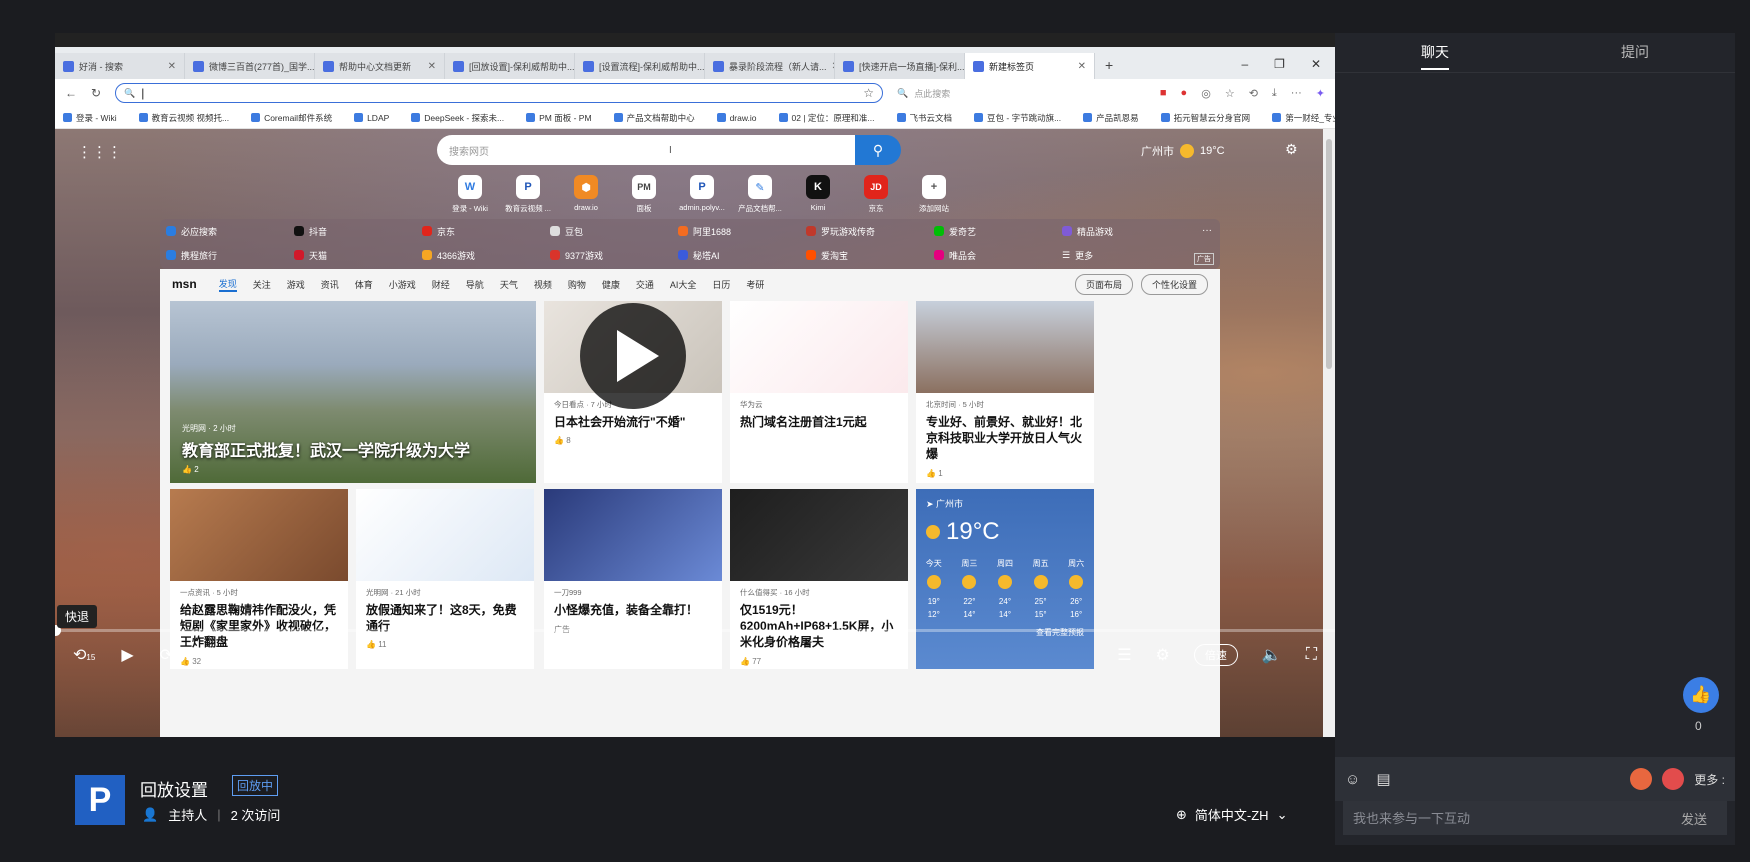 Image resolution: width=1750 pixels, height=862 pixels. What do you see at coordinates (329, 284) in the screenshot?
I see `feed-tab: 资讯` at bounding box center [329, 284].